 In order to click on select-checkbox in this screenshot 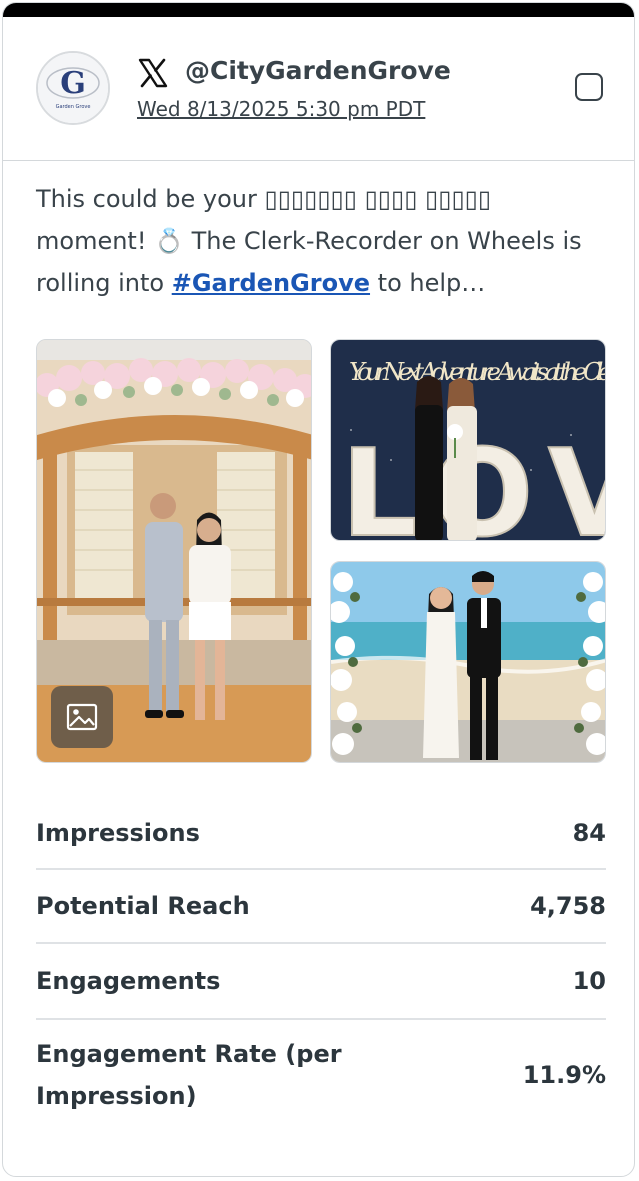, I will do `click(589, 87)`.